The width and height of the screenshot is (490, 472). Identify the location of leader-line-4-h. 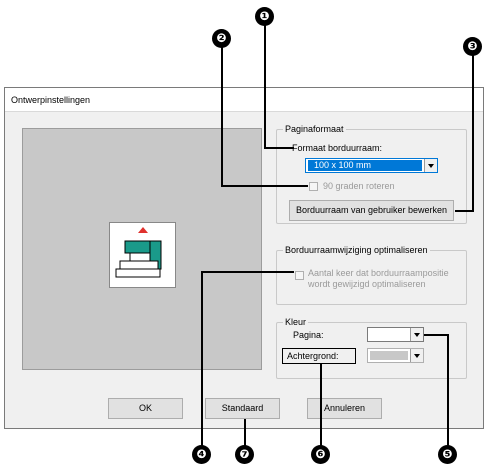
(247, 272).